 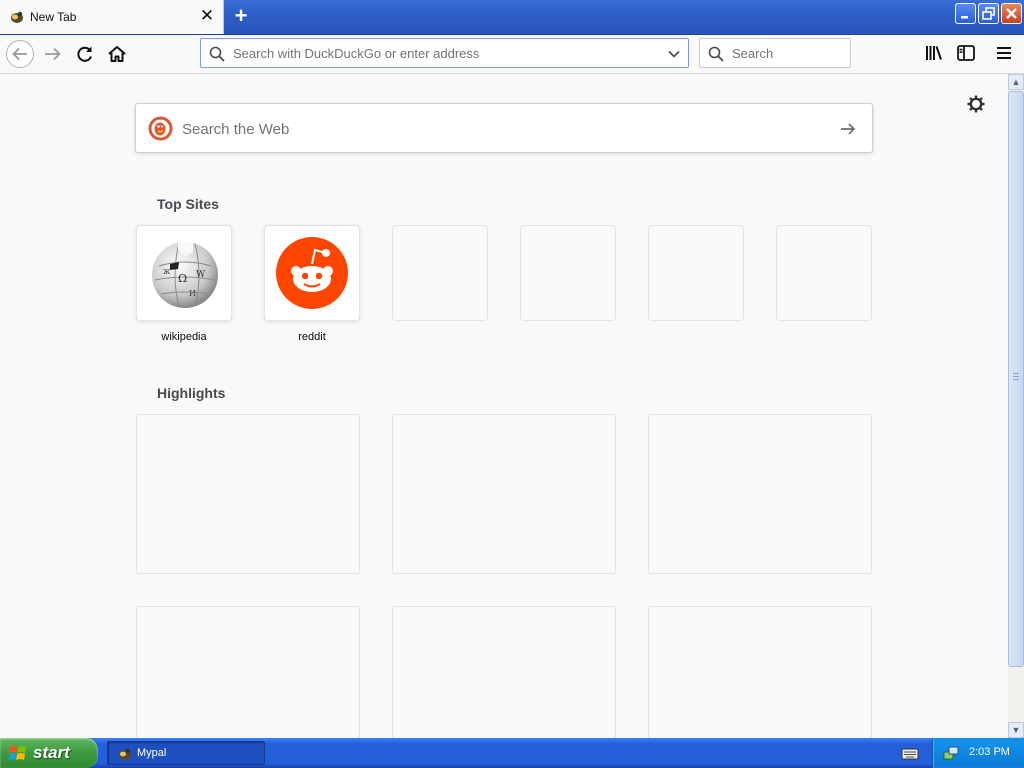 What do you see at coordinates (201, 275) in the screenshot?
I see `svg-text: W` at bounding box center [201, 275].